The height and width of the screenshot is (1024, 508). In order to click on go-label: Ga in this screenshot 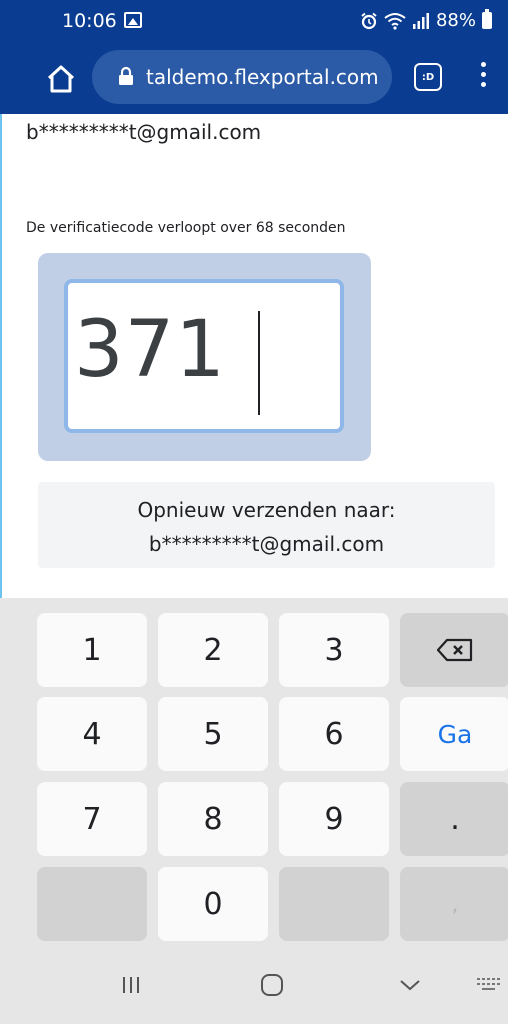, I will do `click(455, 734)`.